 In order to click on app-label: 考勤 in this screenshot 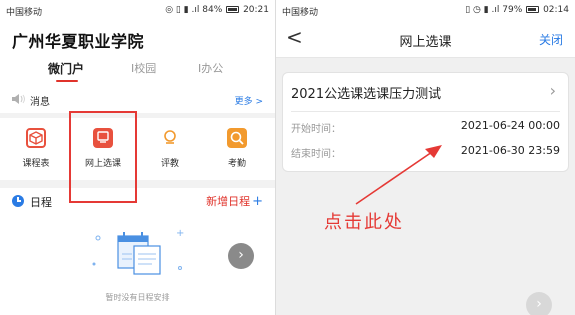, I will do `click(236, 164)`.